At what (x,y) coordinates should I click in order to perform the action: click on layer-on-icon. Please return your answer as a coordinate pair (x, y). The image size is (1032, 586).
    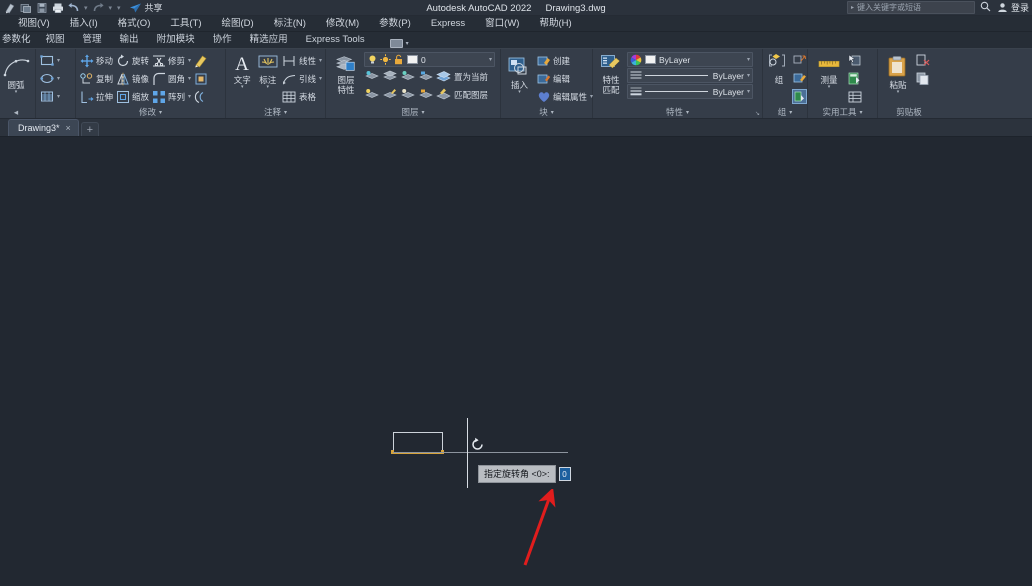
    Looking at the image, I should click on (371, 94).